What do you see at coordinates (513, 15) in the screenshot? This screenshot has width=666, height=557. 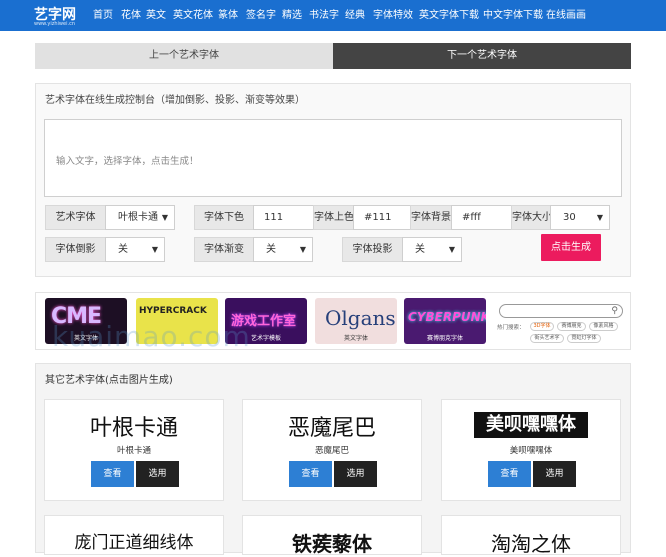 I see `nav-item-chinese-download: 中文字体下载` at bounding box center [513, 15].